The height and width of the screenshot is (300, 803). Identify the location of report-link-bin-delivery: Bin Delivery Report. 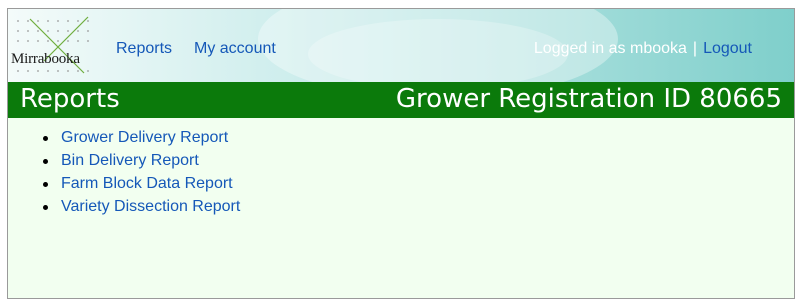
(130, 160).